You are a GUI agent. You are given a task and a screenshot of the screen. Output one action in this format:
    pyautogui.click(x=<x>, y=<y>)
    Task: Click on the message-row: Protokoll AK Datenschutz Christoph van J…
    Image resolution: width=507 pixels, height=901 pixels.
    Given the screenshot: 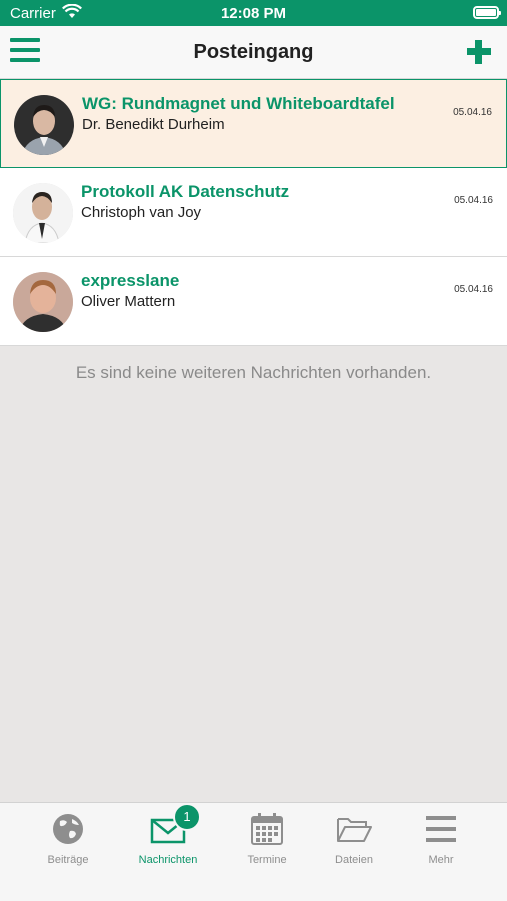 What is the action you would take?
    pyautogui.click(x=253, y=212)
    